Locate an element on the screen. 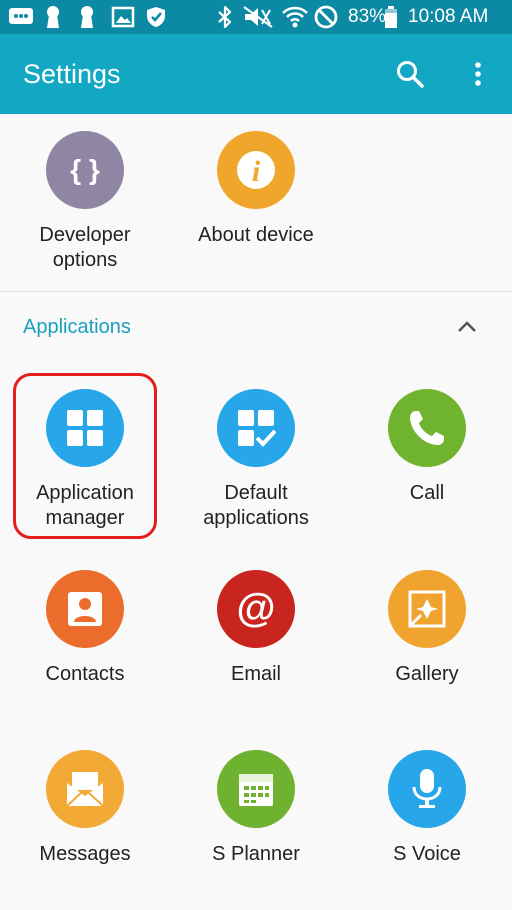 The width and height of the screenshot is (512, 910). call-tile: Call is located at coordinates (427, 447).